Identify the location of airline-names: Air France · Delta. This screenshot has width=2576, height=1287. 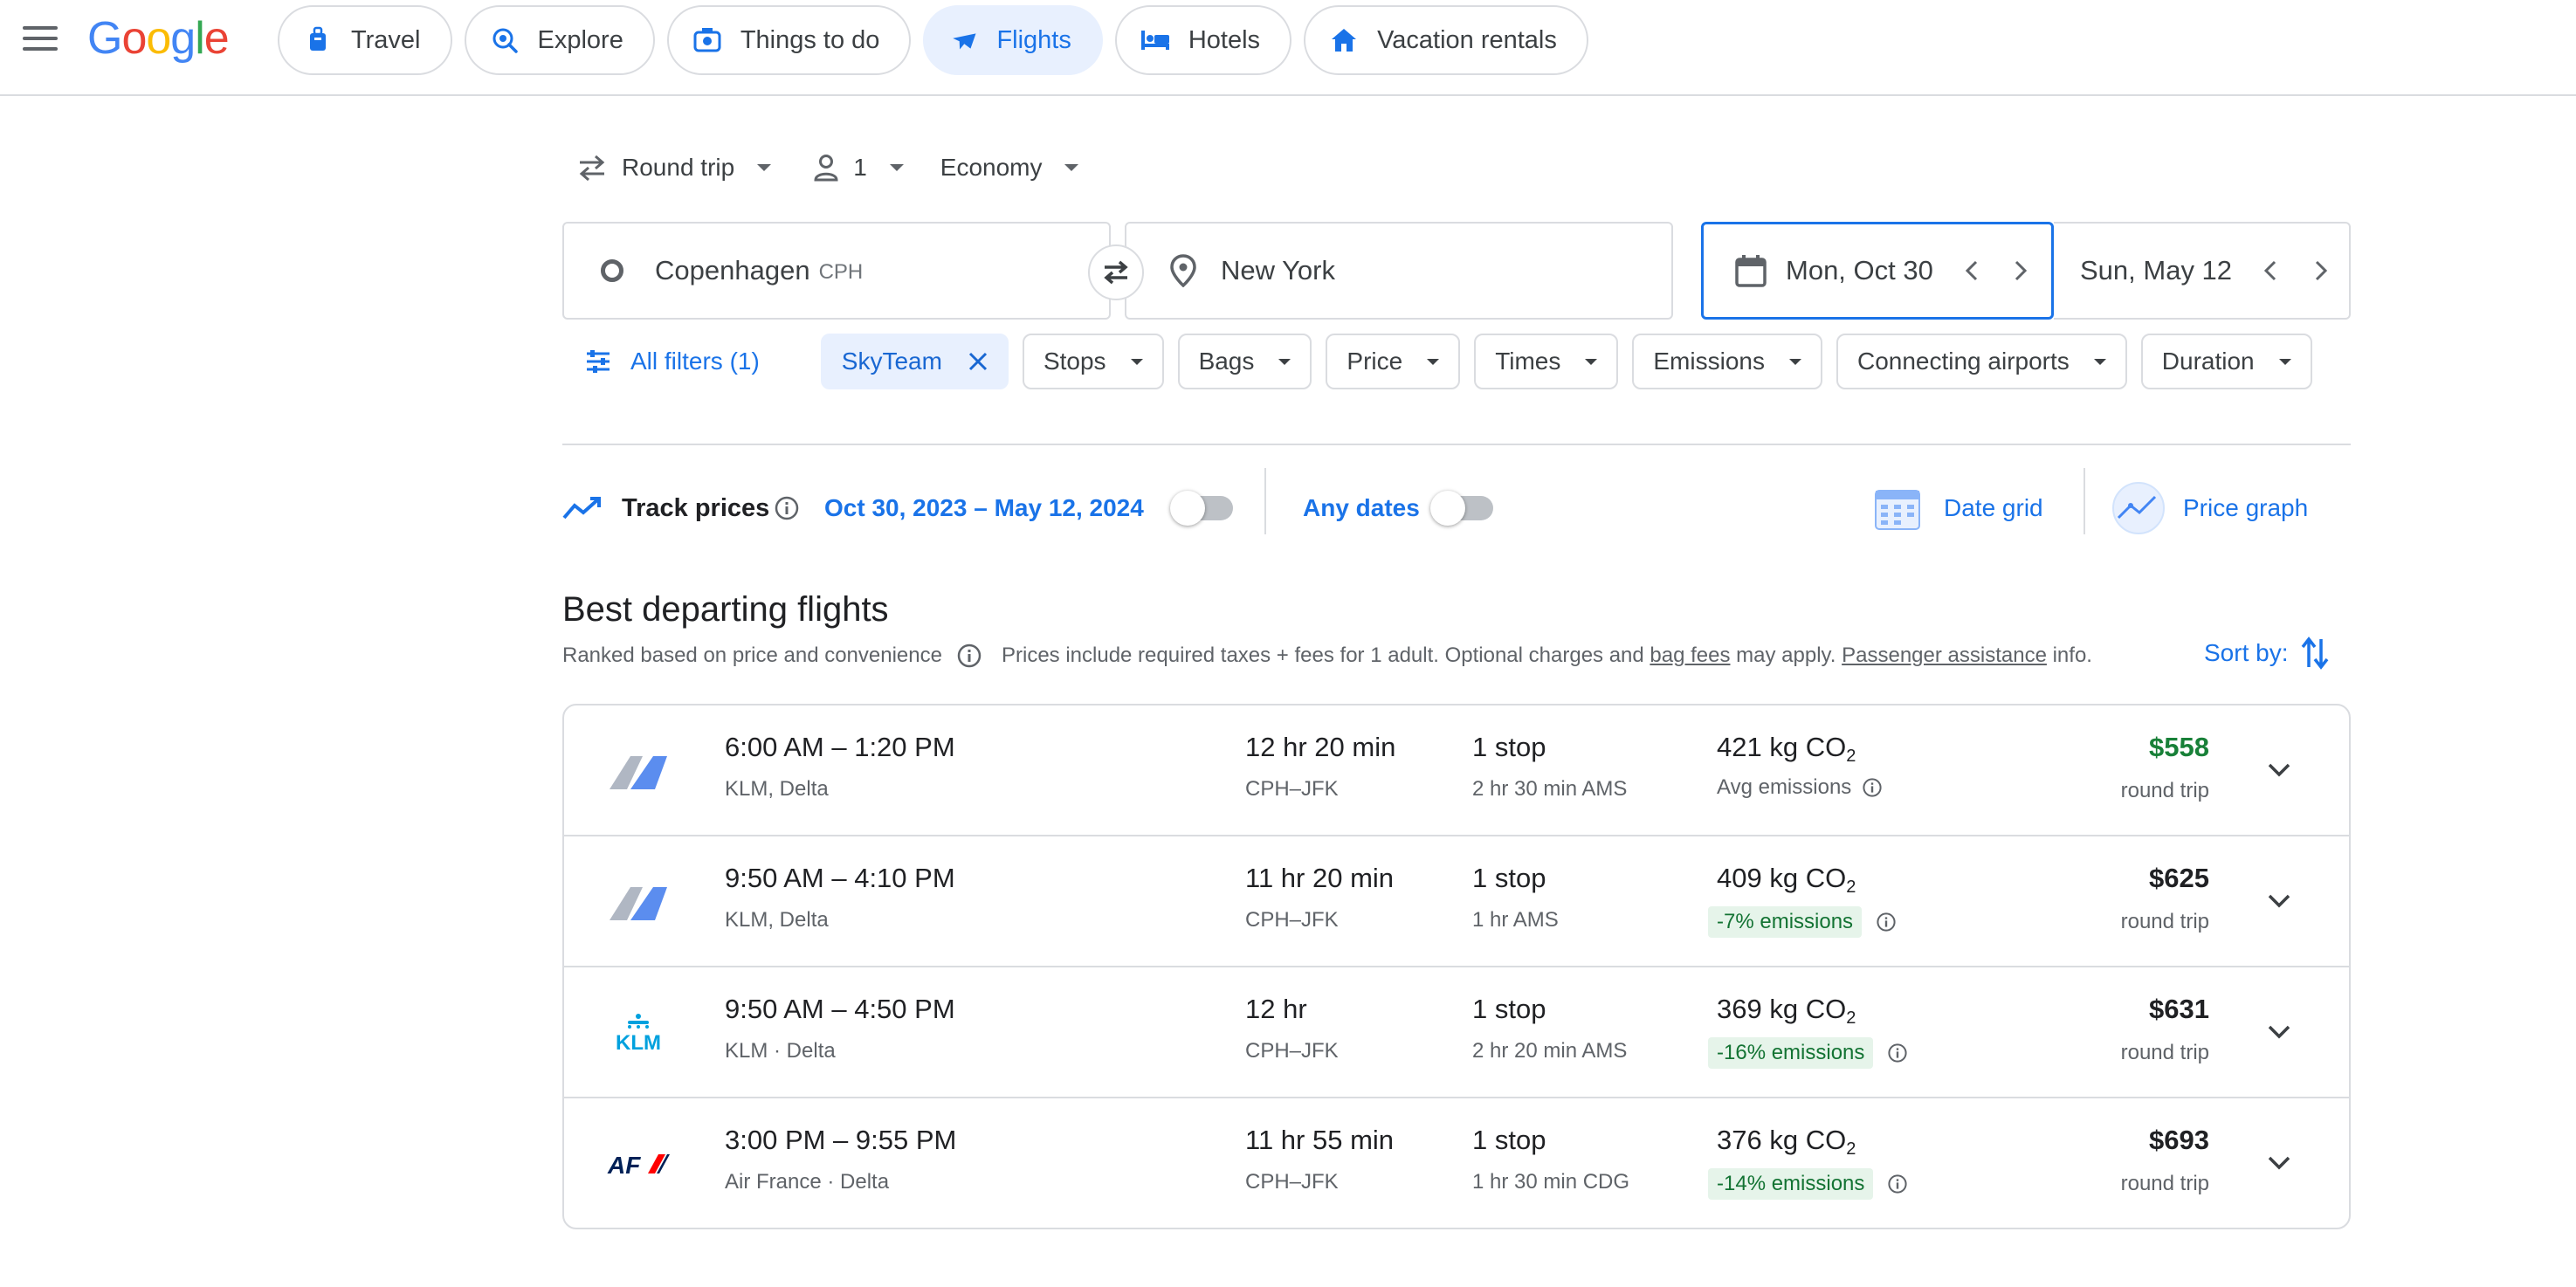
(807, 1182).